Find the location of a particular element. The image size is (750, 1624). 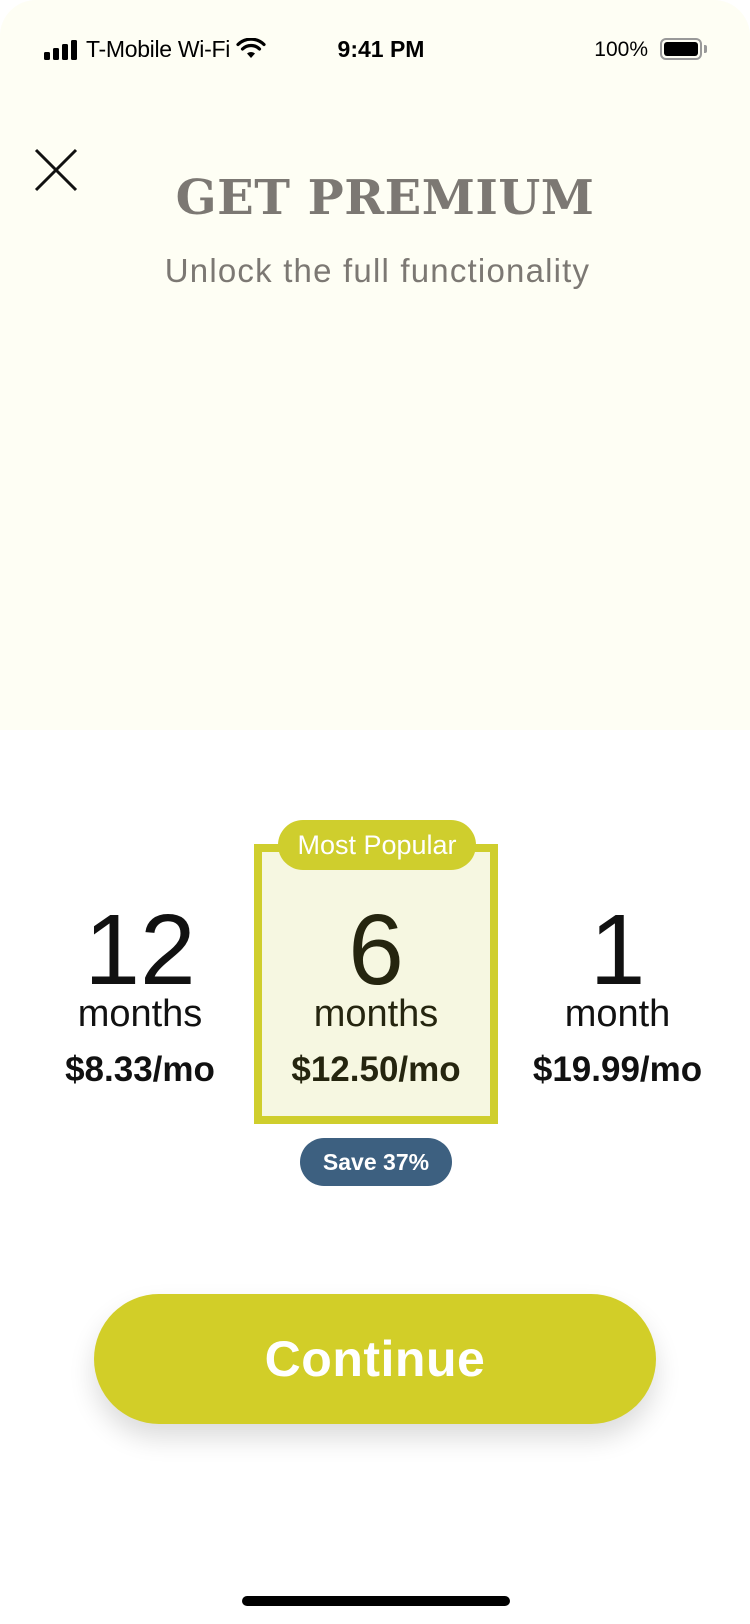

battery-percent: 100% is located at coordinates (621, 49).